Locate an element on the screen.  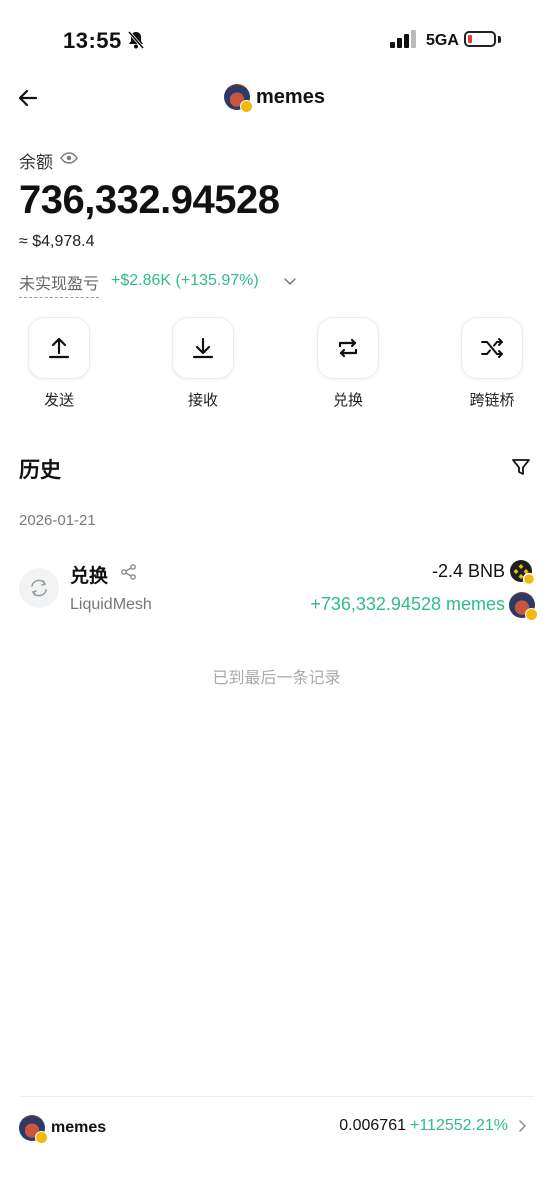
send-button: 发送 is located at coordinates (59, 363).